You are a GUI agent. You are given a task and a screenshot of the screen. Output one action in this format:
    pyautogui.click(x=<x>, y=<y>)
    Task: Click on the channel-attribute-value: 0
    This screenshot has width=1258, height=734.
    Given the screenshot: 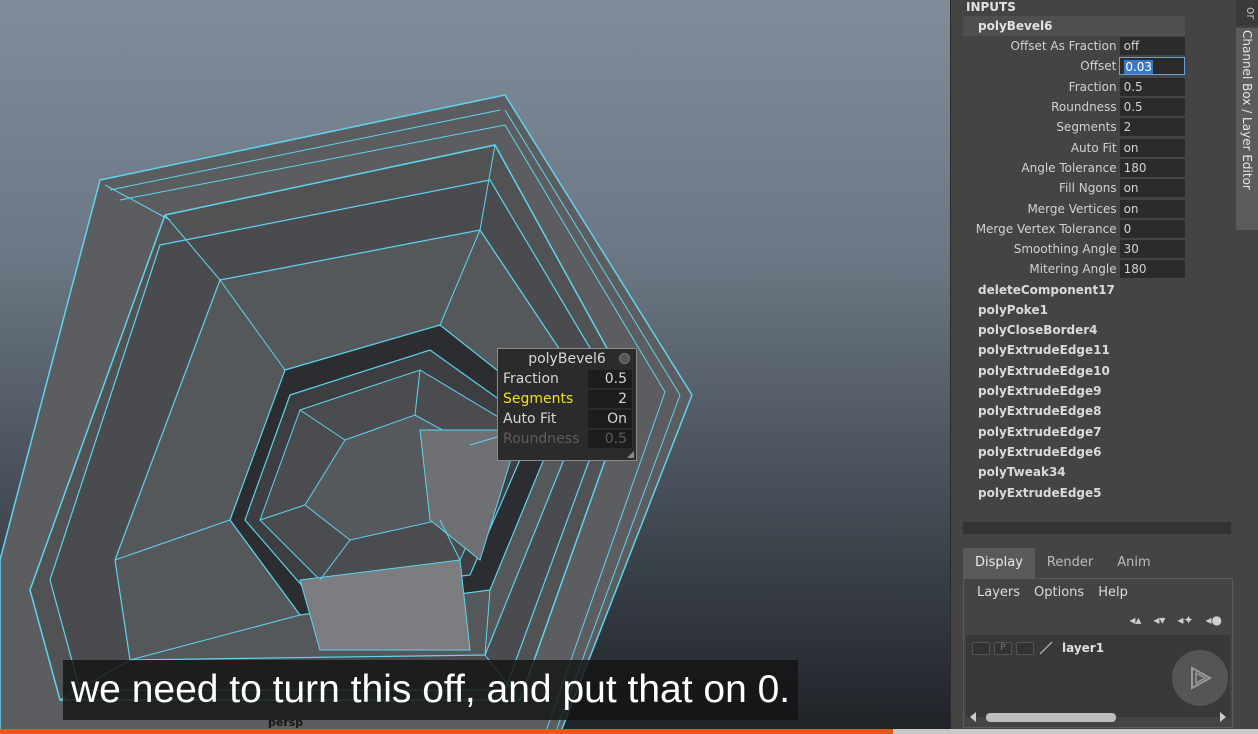 What is the action you would take?
    pyautogui.click(x=1152, y=228)
    